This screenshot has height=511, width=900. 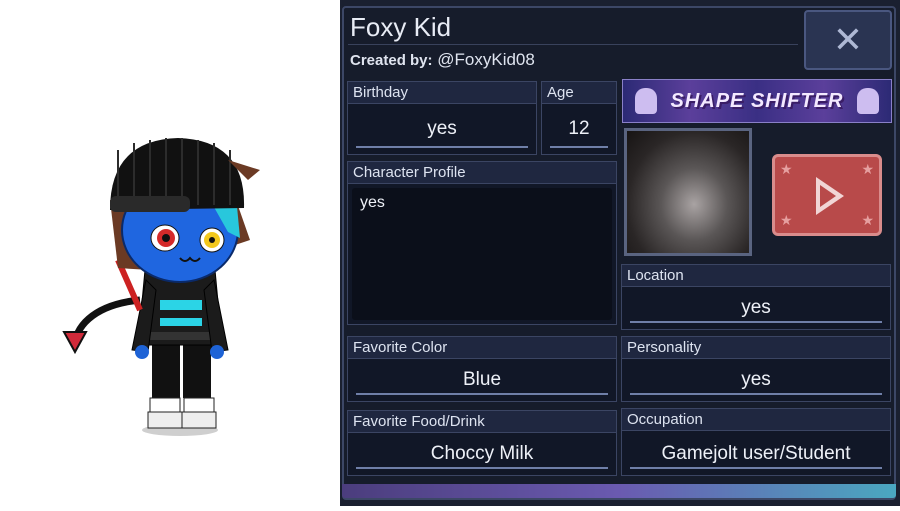 What do you see at coordinates (391, 60) in the screenshot?
I see `created-by-label: Created by:` at bounding box center [391, 60].